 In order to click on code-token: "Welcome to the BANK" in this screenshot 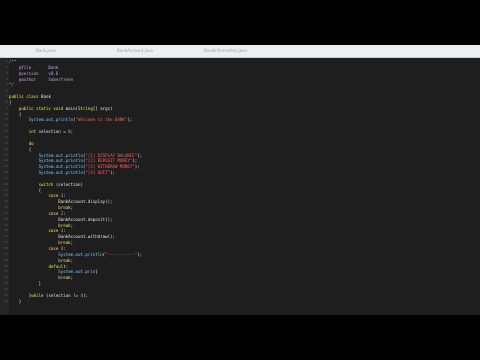, I will do `click(101, 120)`.